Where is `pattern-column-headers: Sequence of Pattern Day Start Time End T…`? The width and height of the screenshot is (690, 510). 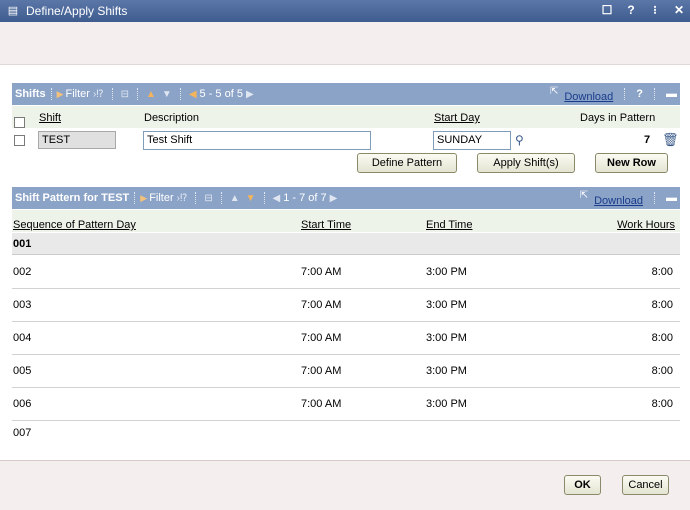 pattern-column-headers: Sequence of Pattern Day Start Time End T… is located at coordinates (346, 221).